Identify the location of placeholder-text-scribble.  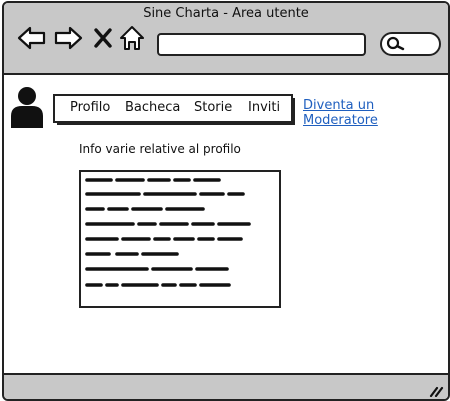
(168, 232).